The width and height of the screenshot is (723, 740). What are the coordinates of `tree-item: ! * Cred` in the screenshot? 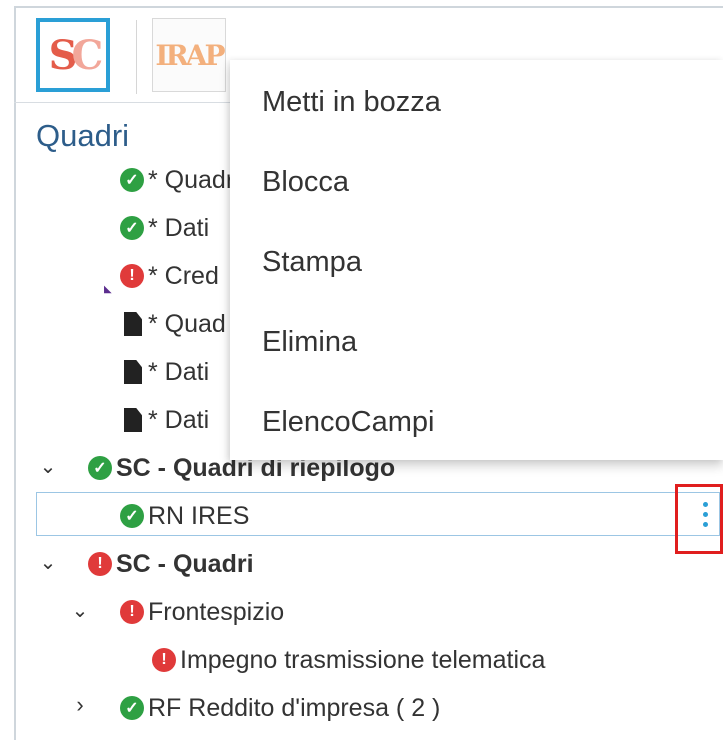 It's located at (169, 276).